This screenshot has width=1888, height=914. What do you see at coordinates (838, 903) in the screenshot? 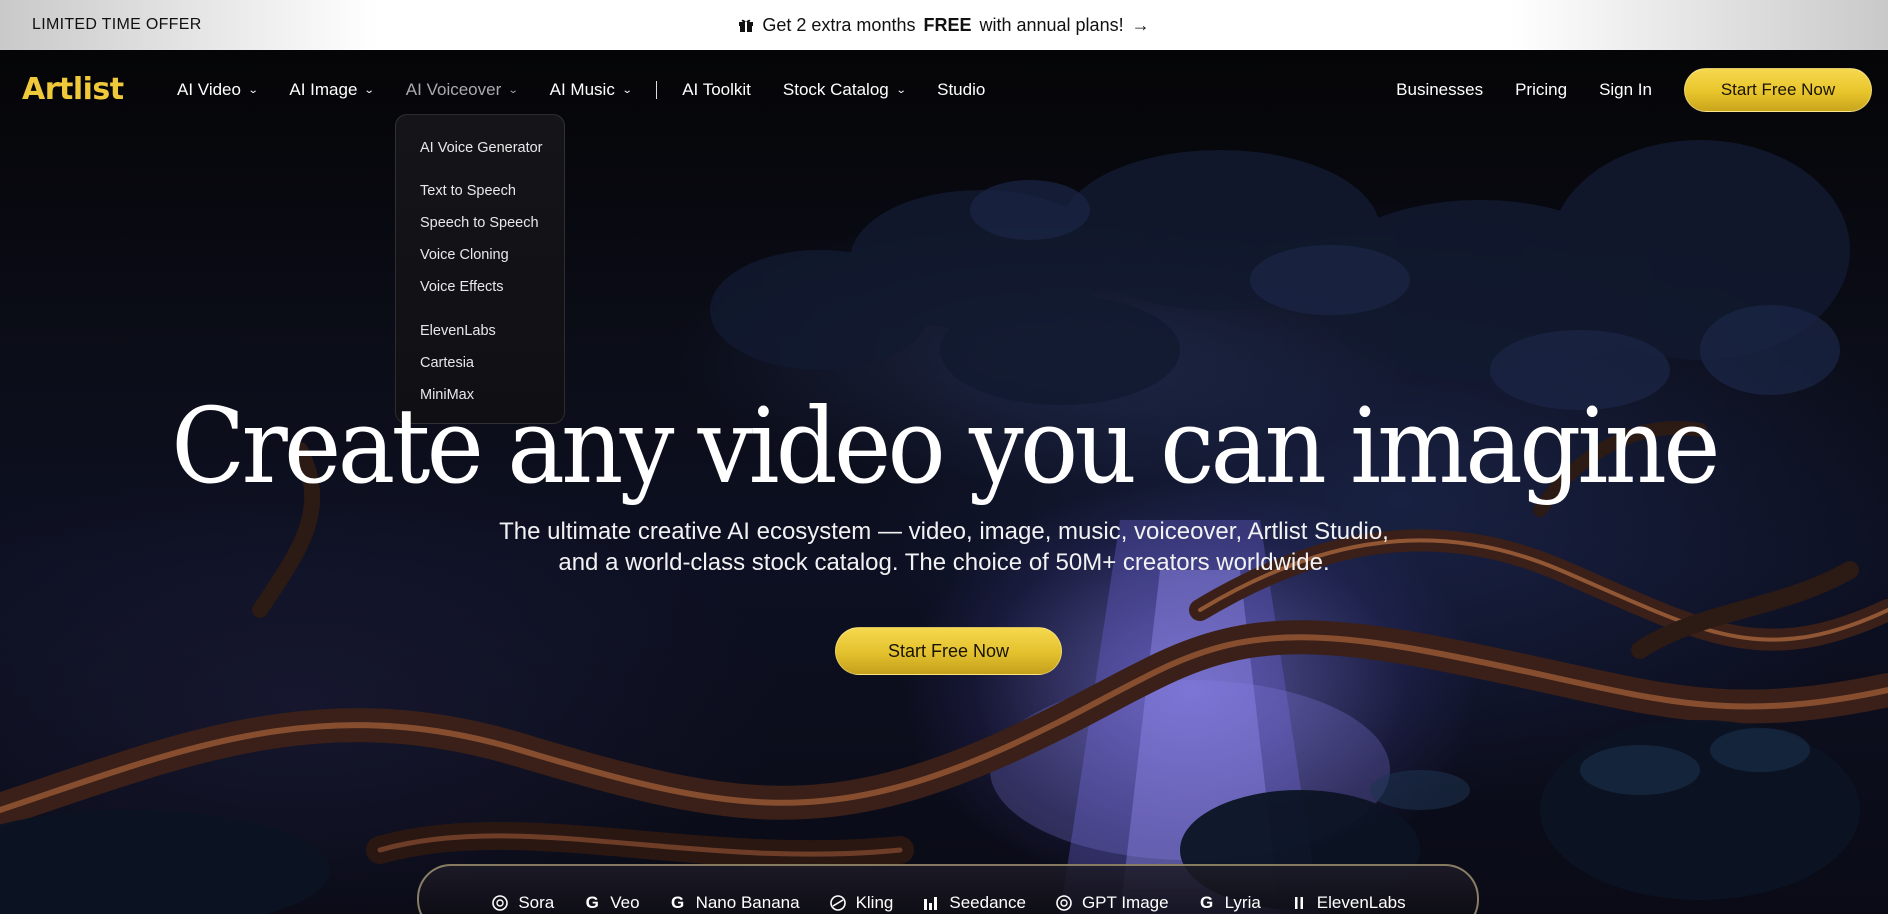
I see `kling-icon` at bounding box center [838, 903].